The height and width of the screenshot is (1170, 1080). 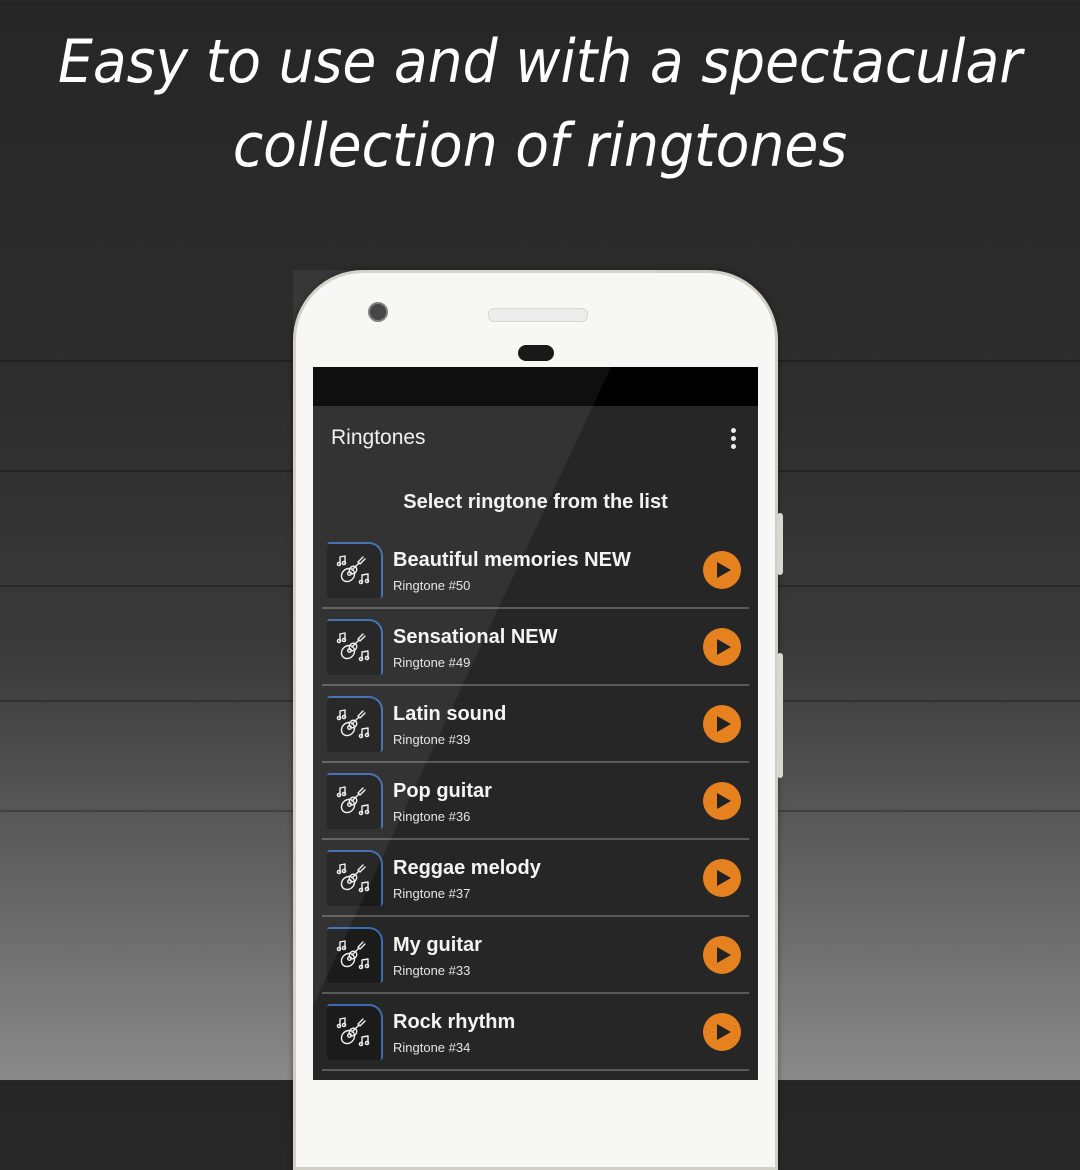 What do you see at coordinates (780, 715) in the screenshot?
I see `side-button-volume` at bounding box center [780, 715].